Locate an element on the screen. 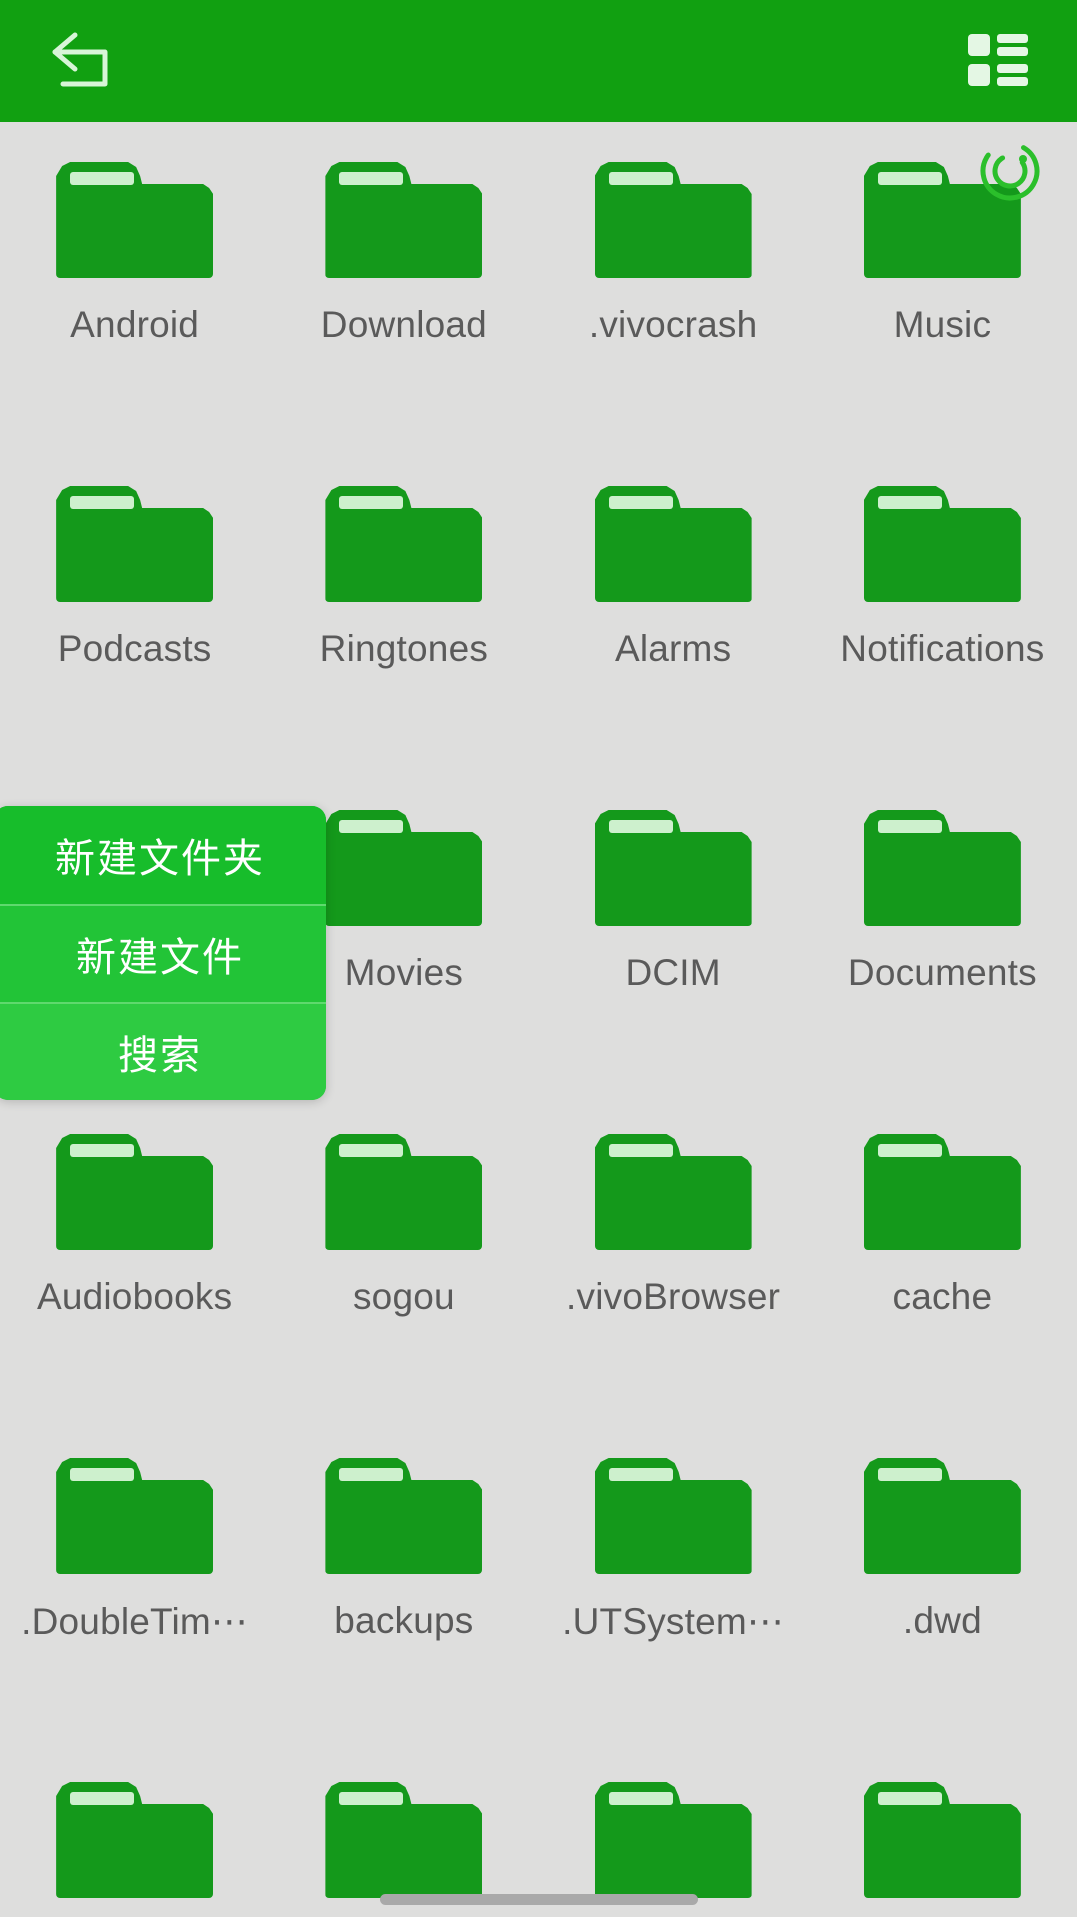 Image resolution: width=1077 pixels, height=1917 pixels. file-item: Alarms is located at coordinates (673, 632).